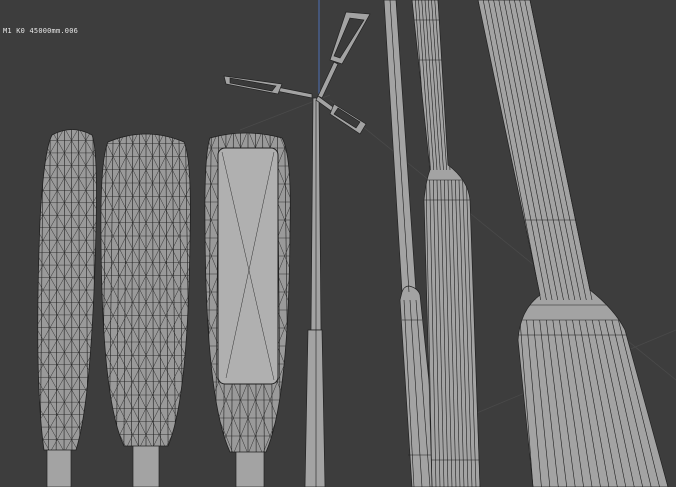  What do you see at coordinates (248, 308) in the screenshot?
I see `bollard-light-panel` at bounding box center [248, 308].